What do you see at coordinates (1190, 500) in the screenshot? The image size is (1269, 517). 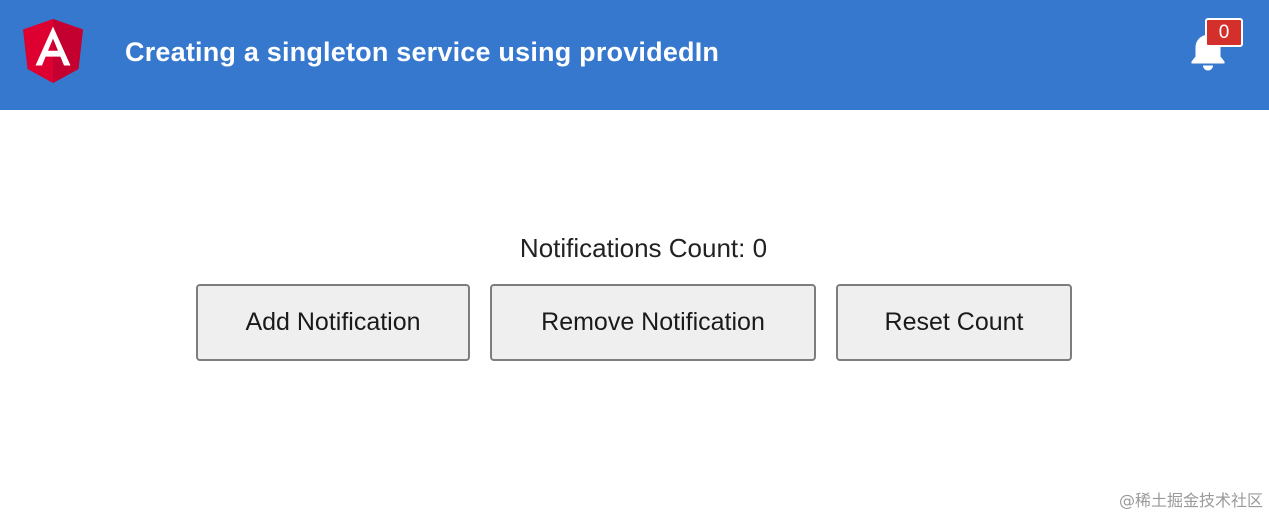 I see `watermark: @稀土掘金技术社区` at bounding box center [1190, 500].